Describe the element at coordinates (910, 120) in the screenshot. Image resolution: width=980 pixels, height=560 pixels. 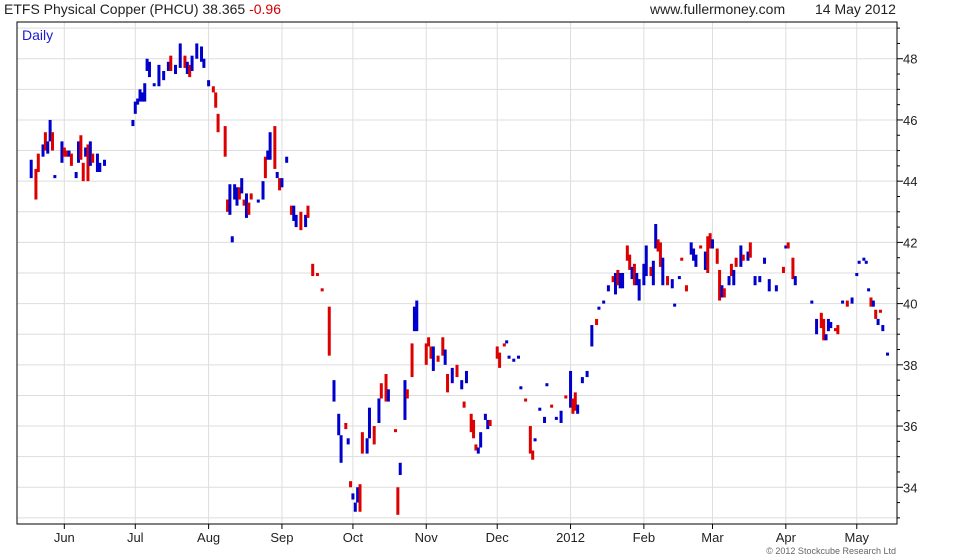
I see `y-tick-label: 46` at that location.